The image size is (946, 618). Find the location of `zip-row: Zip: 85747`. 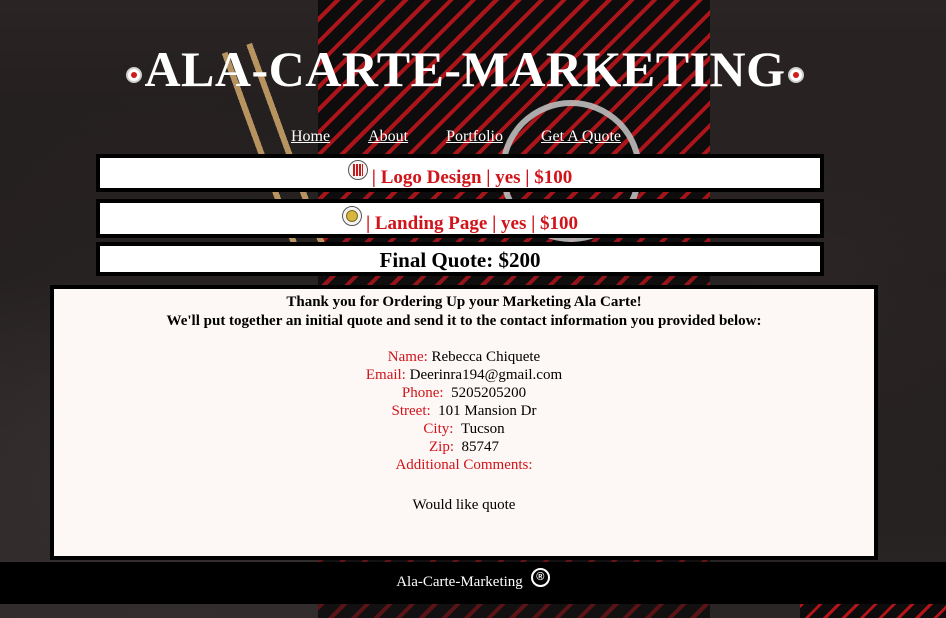

zip-row: Zip: 85747 is located at coordinates (464, 447).